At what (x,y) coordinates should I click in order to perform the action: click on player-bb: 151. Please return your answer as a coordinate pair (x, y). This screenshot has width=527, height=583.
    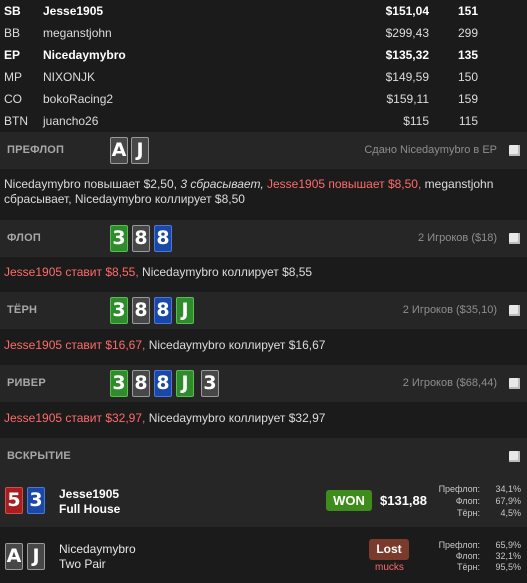
    Looking at the image, I should click on (467, 11).